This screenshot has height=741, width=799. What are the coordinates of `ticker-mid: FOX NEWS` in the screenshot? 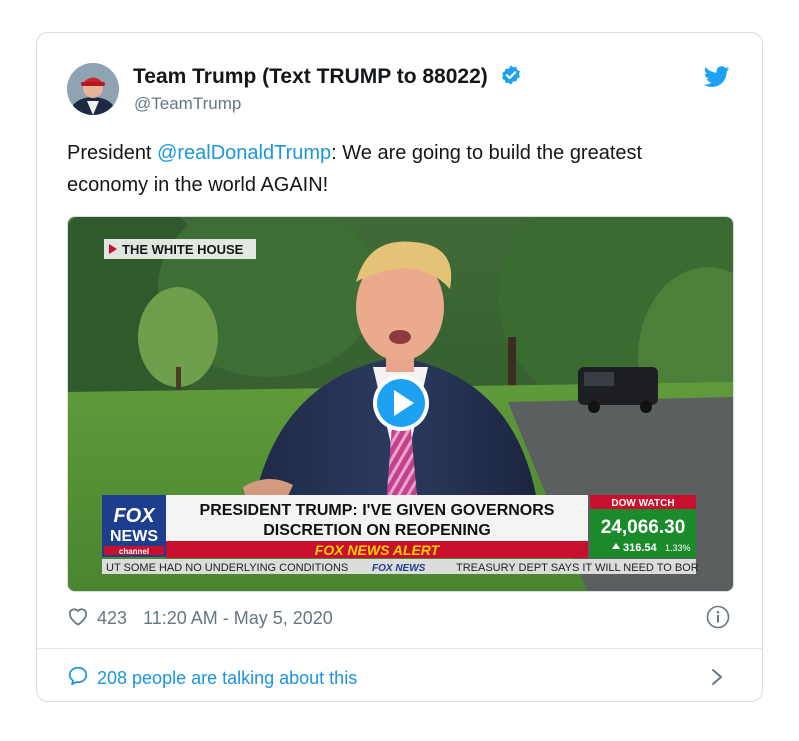 It's located at (399, 568).